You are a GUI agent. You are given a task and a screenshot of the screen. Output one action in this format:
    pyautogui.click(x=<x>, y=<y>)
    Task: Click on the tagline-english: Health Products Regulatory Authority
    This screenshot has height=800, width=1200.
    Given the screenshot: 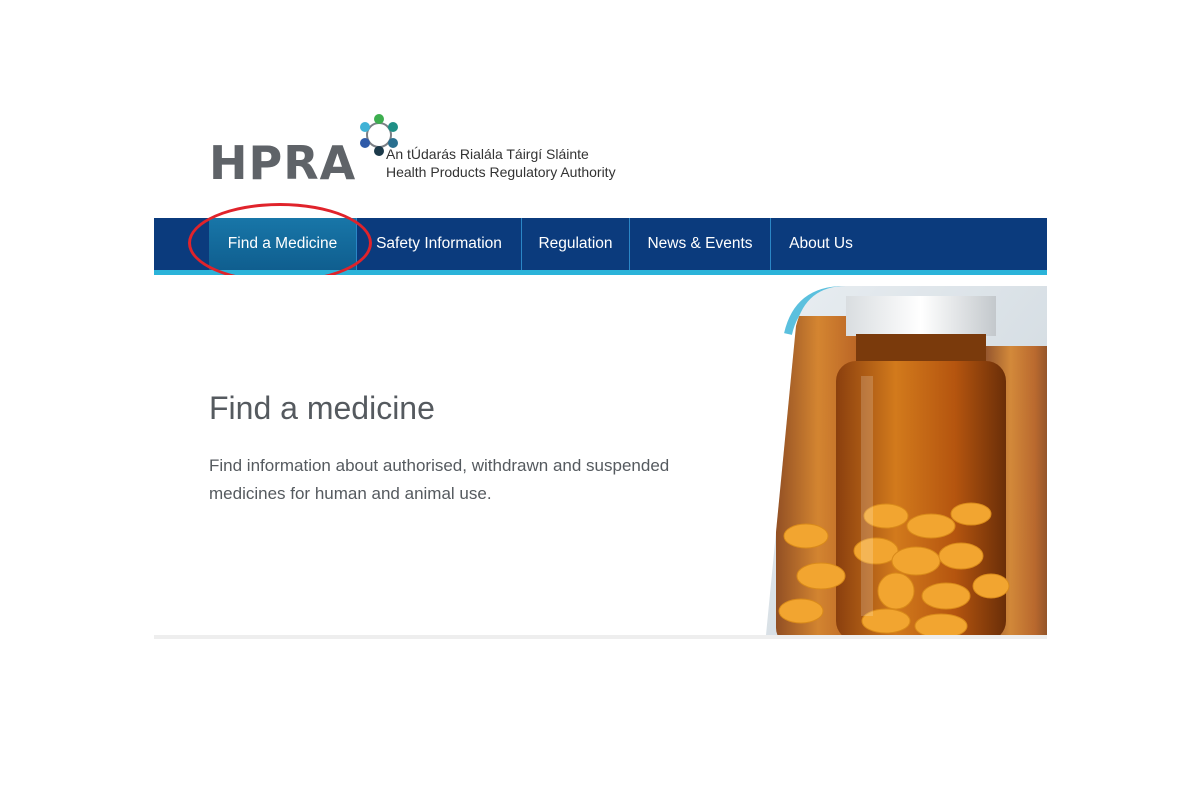 What is the action you would take?
    pyautogui.click(x=501, y=172)
    